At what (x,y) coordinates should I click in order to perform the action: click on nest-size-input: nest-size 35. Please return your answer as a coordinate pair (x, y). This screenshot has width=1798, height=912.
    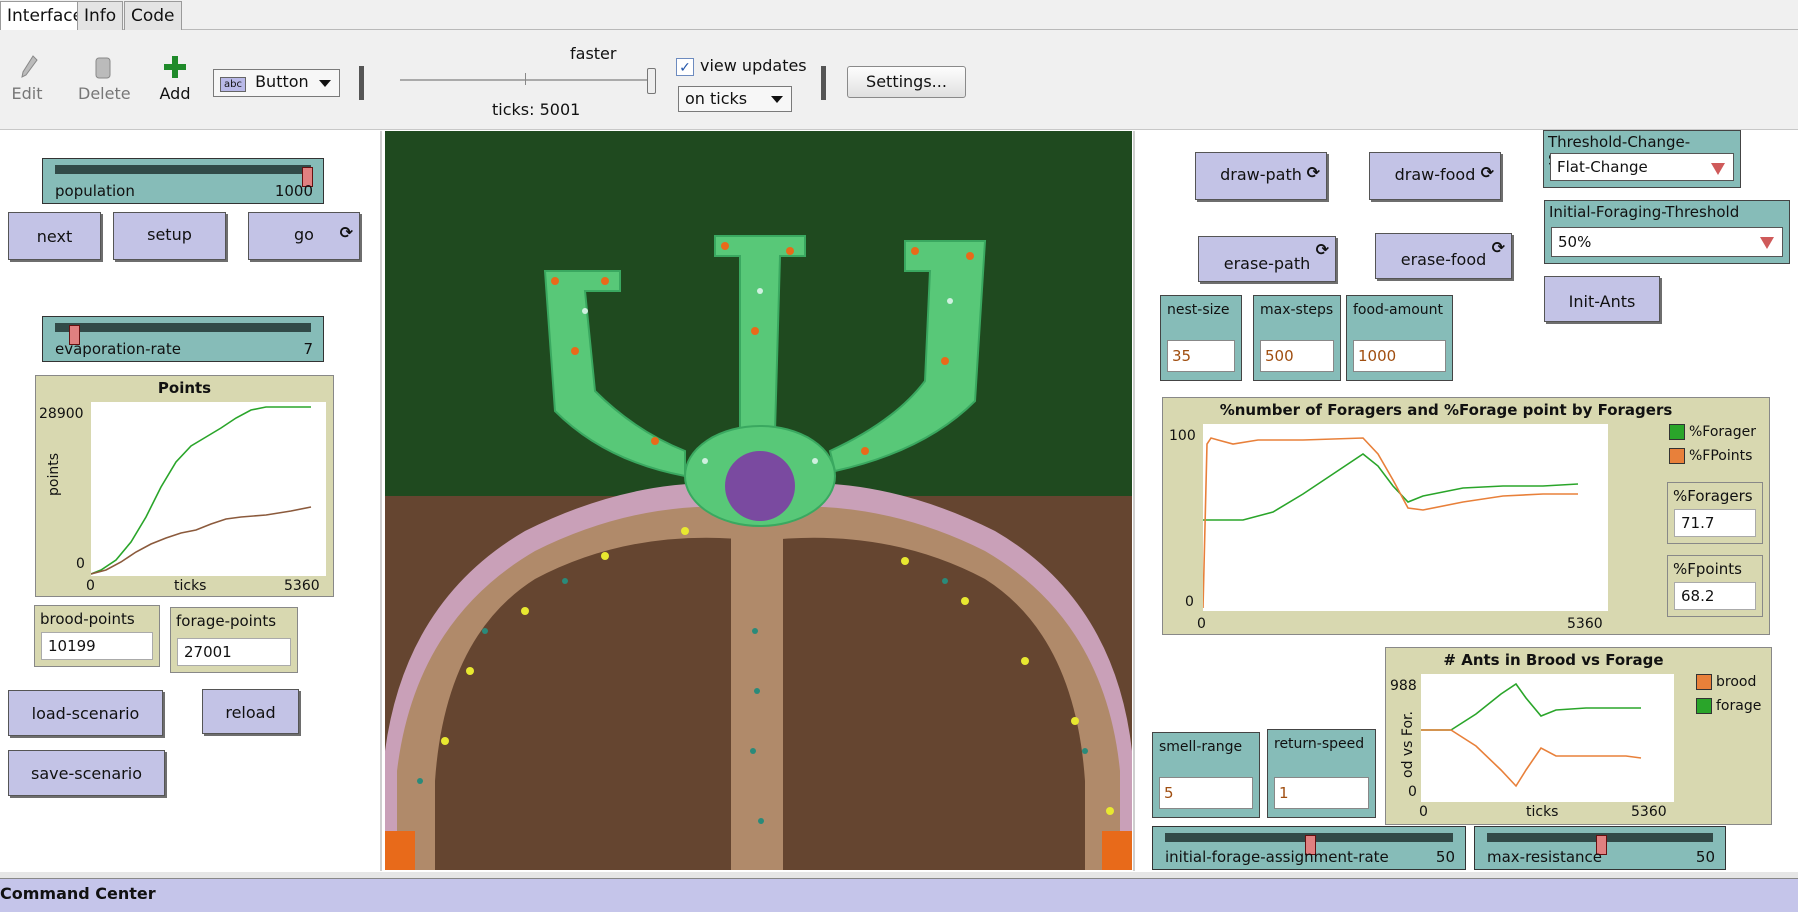
    Looking at the image, I should click on (1201, 338).